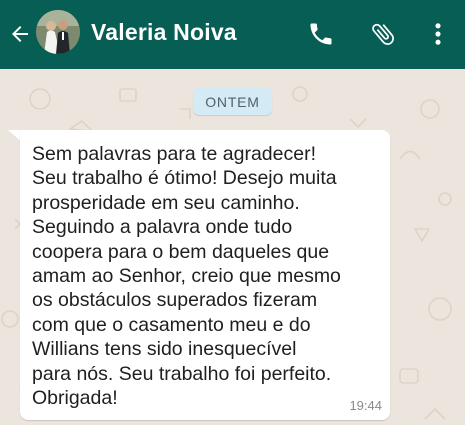 Image resolution: width=465 pixels, height=425 pixels. What do you see at coordinates (232, 101) in the screenshot?
I see `date-divider: ONTEM` at bounding box center [232, 101].